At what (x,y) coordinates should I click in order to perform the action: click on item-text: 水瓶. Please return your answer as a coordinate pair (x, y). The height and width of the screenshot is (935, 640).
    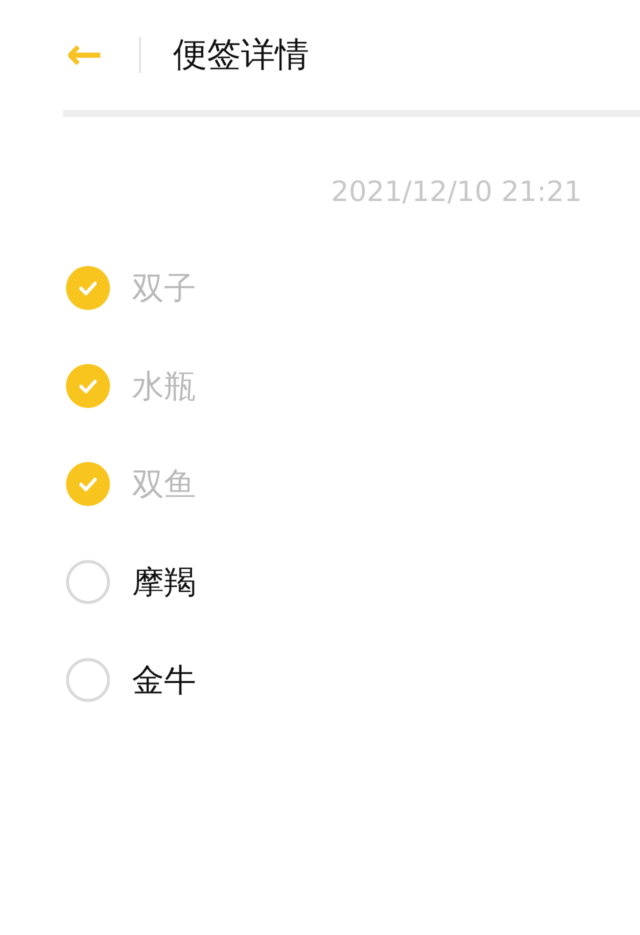
    Looking at the image, I should click on (164, 386).